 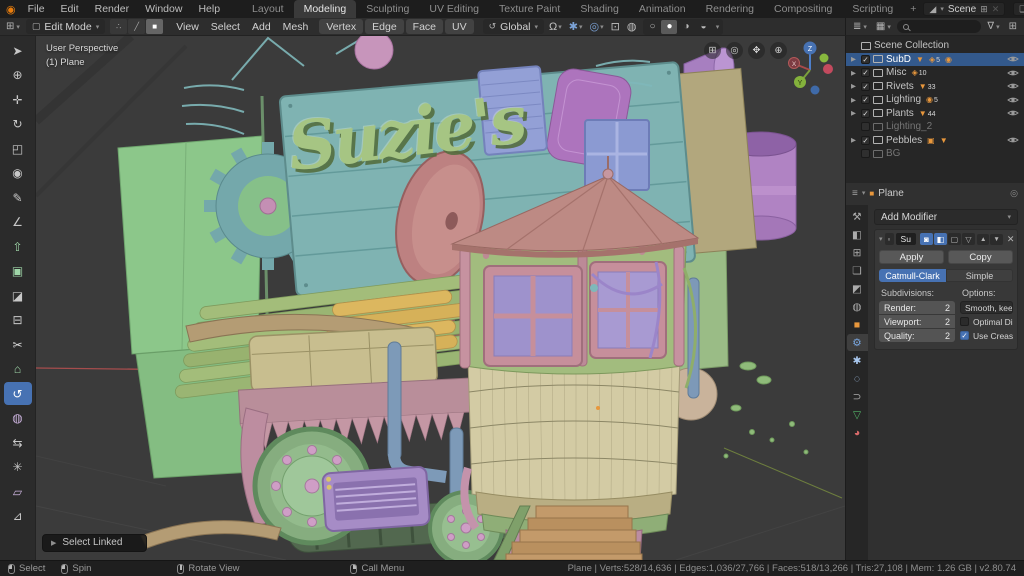 What do you see at coordinates (11, 9) in the screenshot?
I see `blender-logo-icon: ◉` at bounding box center [11, 9].